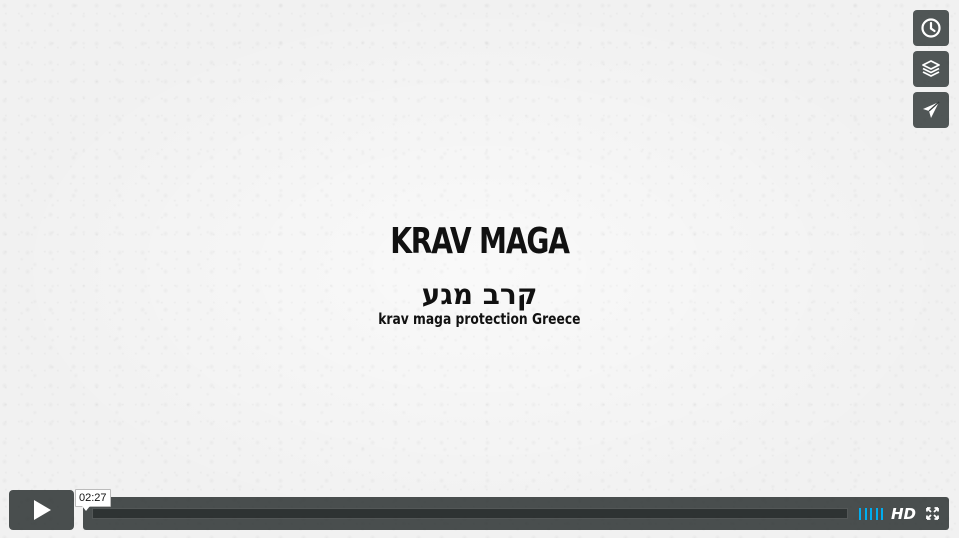 Image resolution: width=959 pixels, height=538 pixels. What do you see at coordinates (93, 500) in the screenshot?
I see `timecode-tooltip: 02:27` at bounding box center [93, 500].